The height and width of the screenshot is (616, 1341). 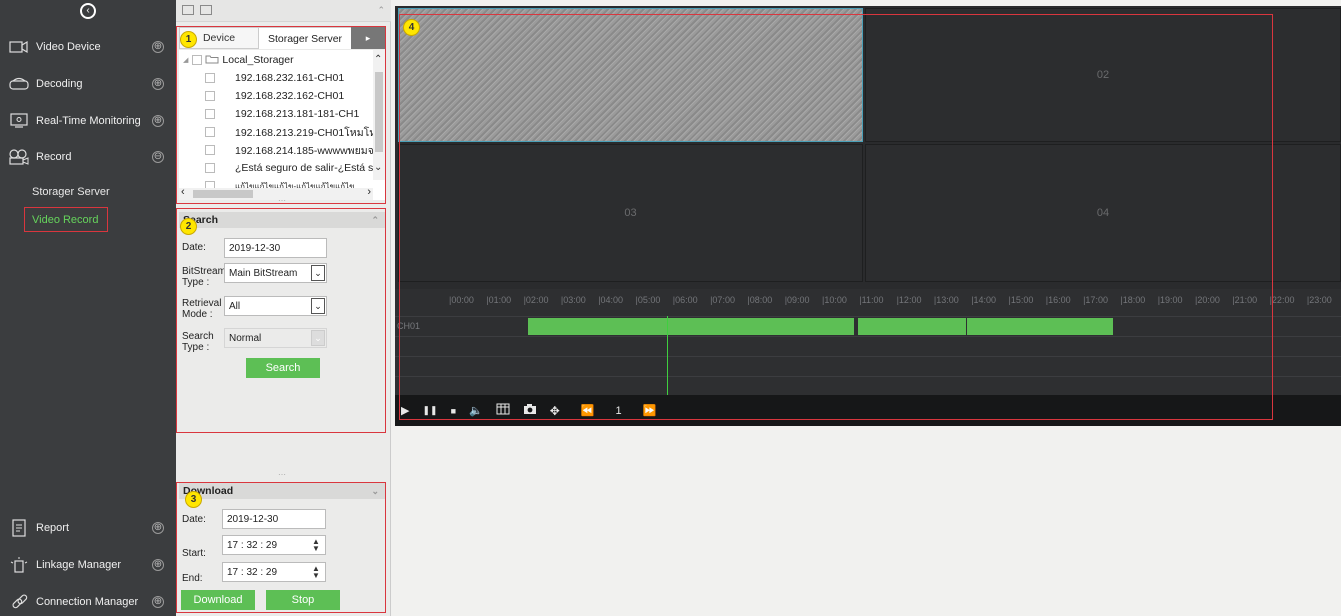 I want to click on nav-decoding: Decoding ⊕, so click(x=88, y=84).